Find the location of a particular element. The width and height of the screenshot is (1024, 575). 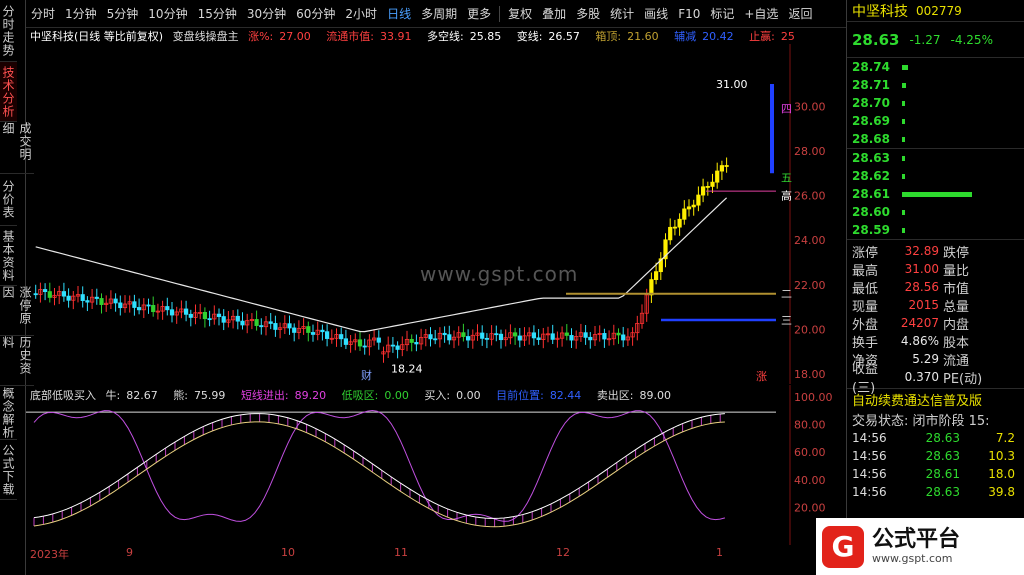

stat-key2: PE(动) is located at coordinates (963, 379).